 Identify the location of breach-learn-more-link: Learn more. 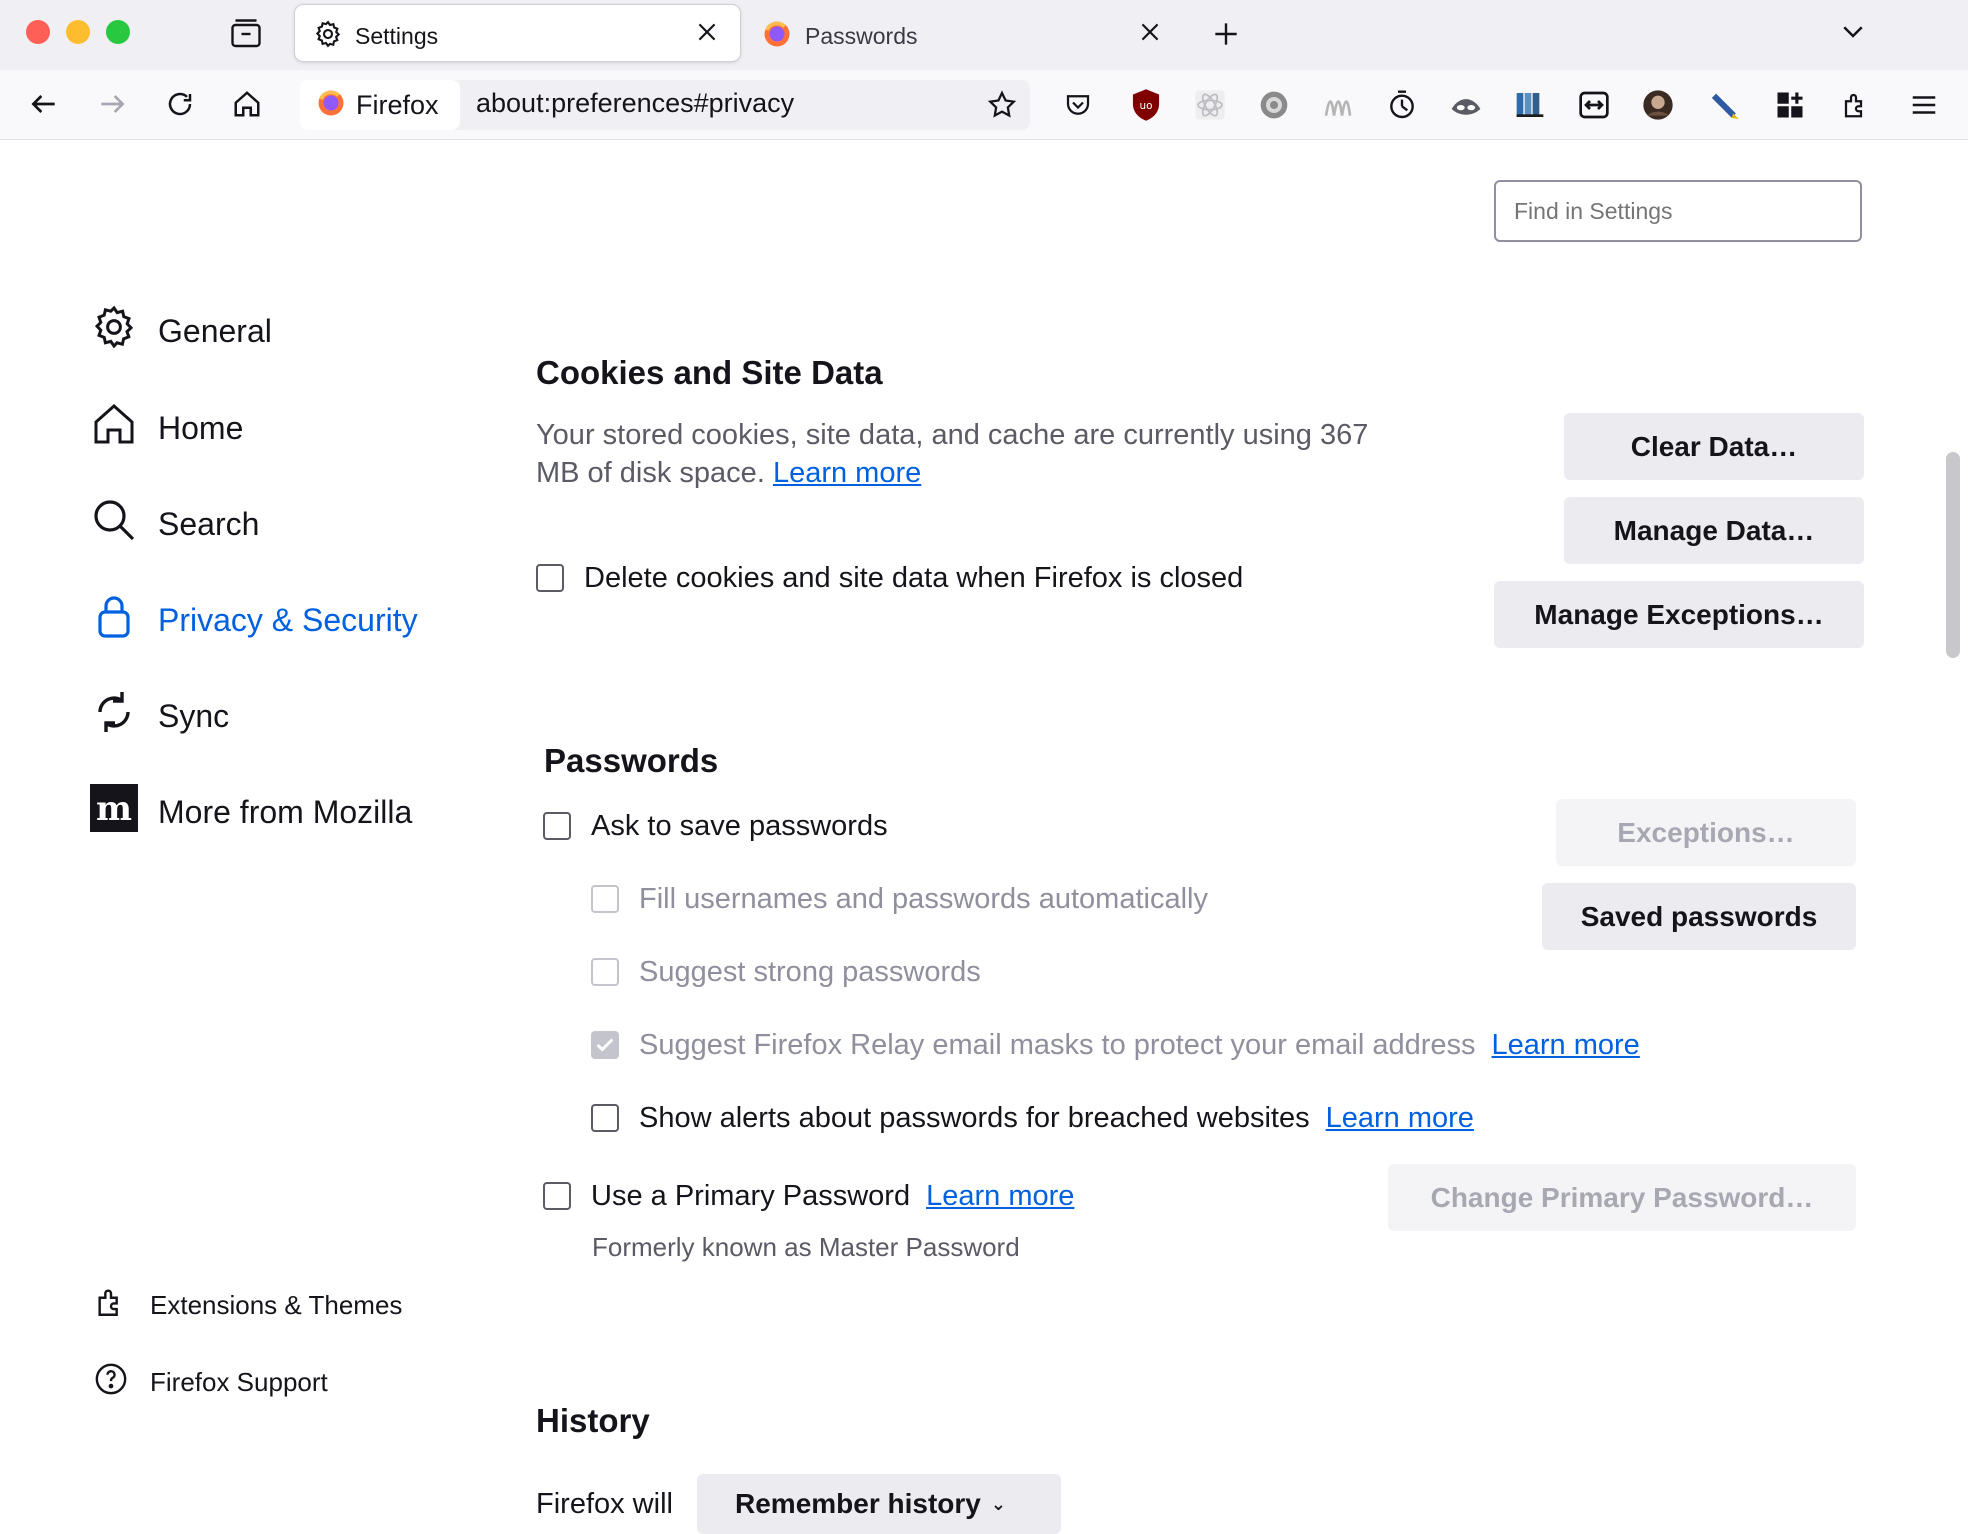
(1400, 1118).